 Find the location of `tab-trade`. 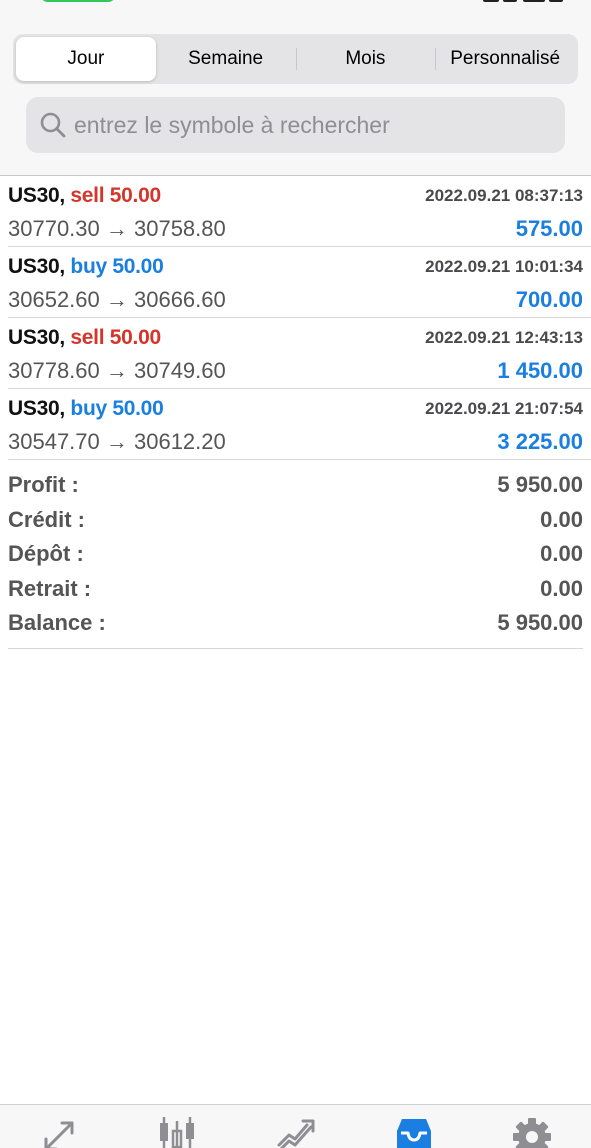

tab-trade is located at coordinates (295, 1126).